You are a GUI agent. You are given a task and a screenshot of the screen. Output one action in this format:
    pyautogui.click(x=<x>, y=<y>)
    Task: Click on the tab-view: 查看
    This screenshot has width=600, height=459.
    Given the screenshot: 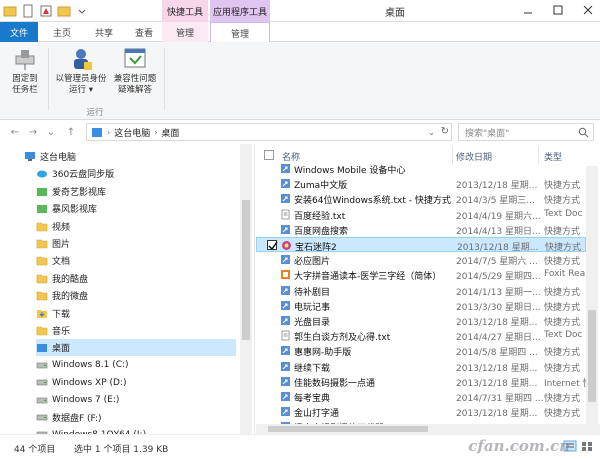 What is the action you would take?
    pyautogui.click(x=144, y=32)
    